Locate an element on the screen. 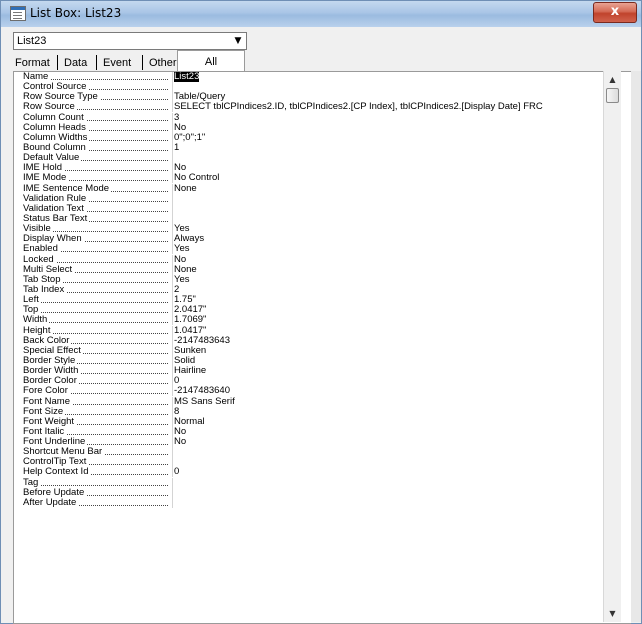 The image size is (642, 624). property-row: Visible Yes is located at coordinates (313, 229).